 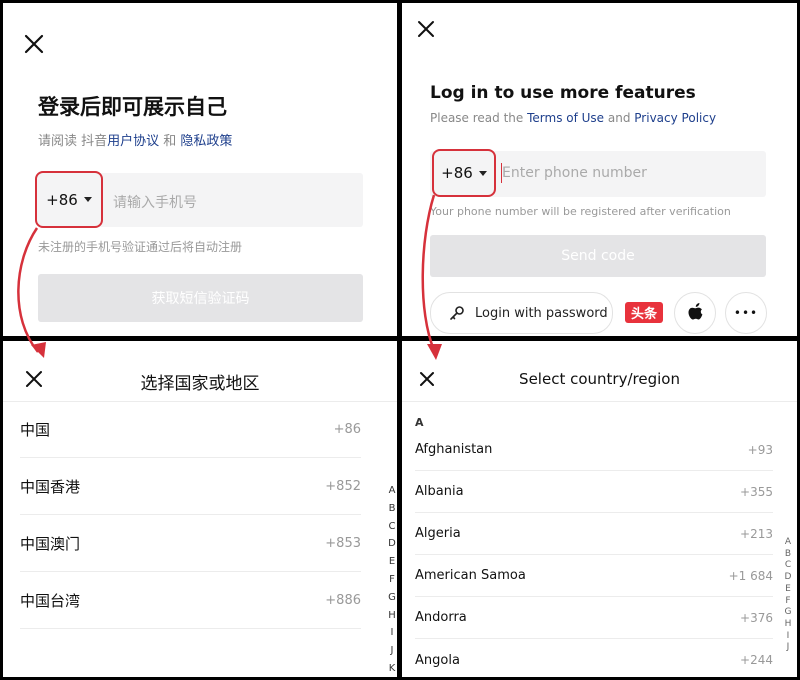 What do you see at coordinates (206, 141) in the screenshot?
I see `privacy-policy-link: 隐私政策` at bounding box center [206, 141].